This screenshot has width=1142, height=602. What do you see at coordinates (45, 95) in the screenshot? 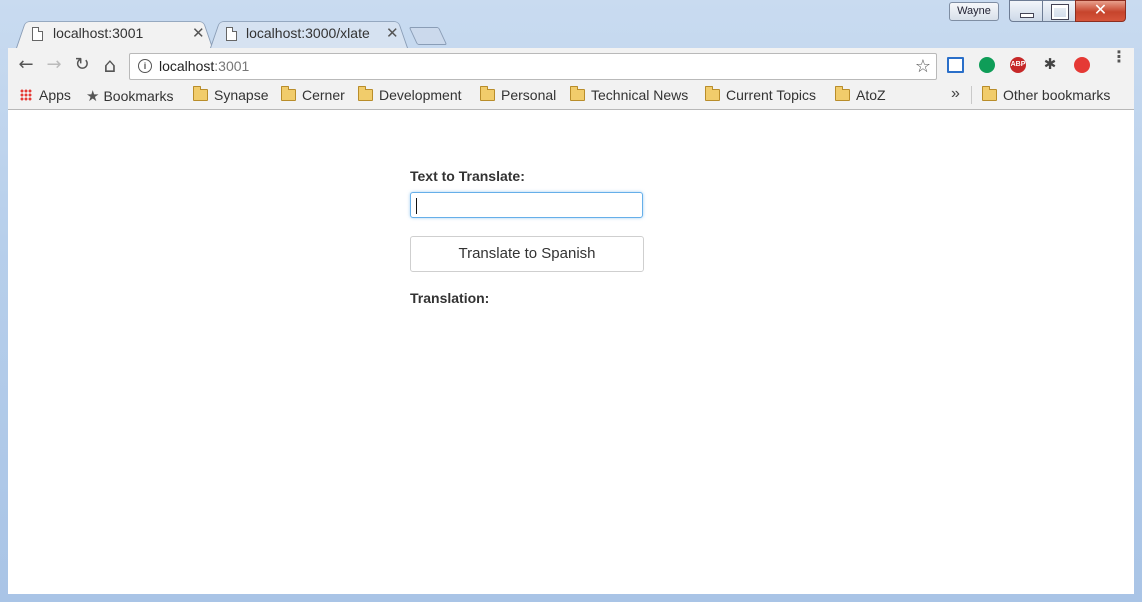
I see `bookmark-apps: Apps` at bounding box center [45, 95].